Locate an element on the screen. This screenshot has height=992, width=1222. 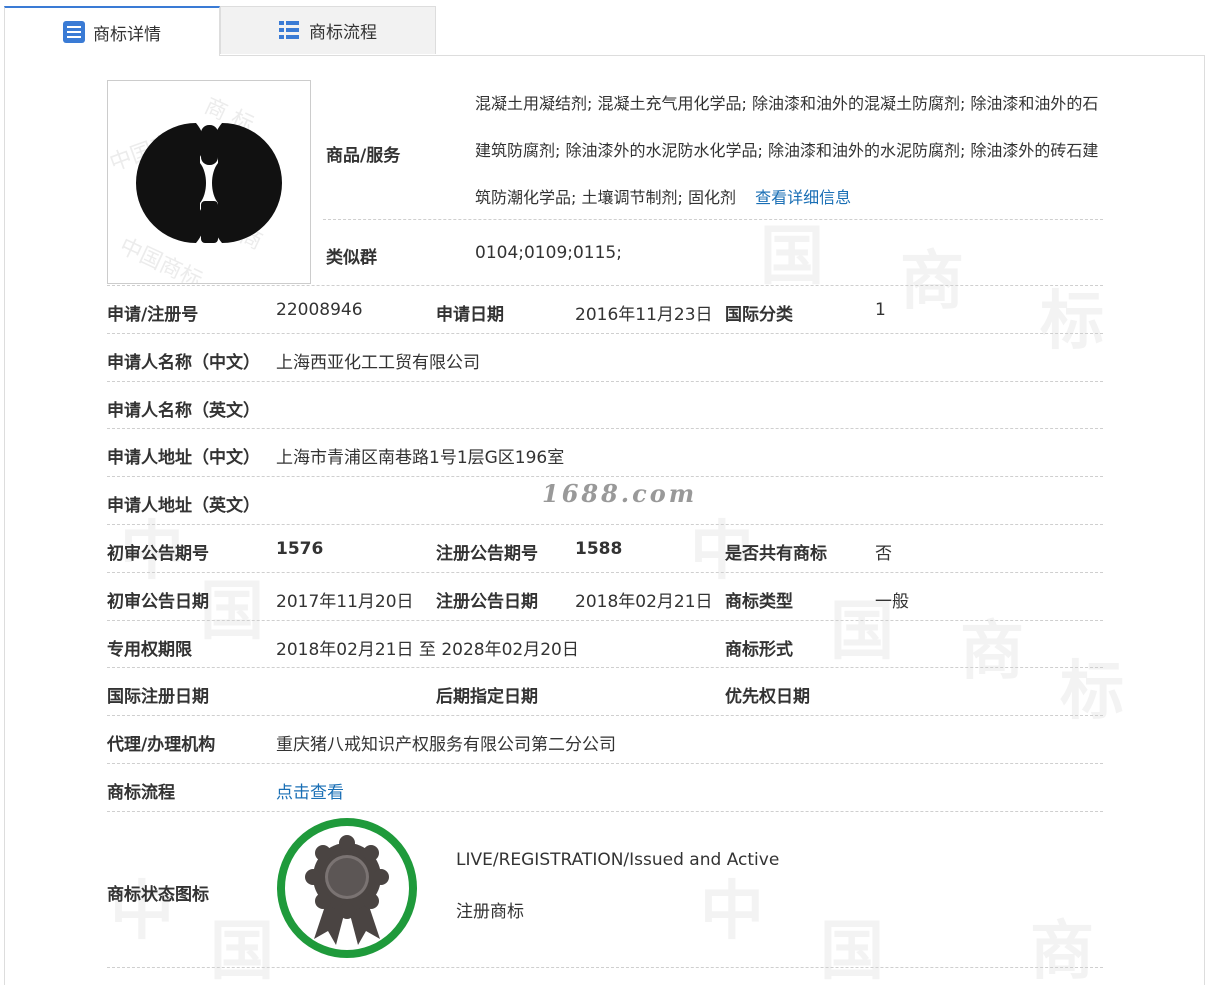
tab-label: 商标详情 is located at coordinates (127, 34).